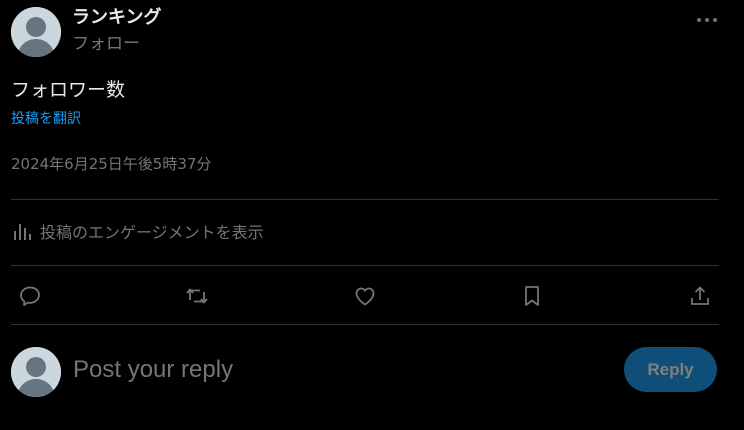 This screenshot has width=744, height=430. I want to click on more-icon, so click(707, 20).